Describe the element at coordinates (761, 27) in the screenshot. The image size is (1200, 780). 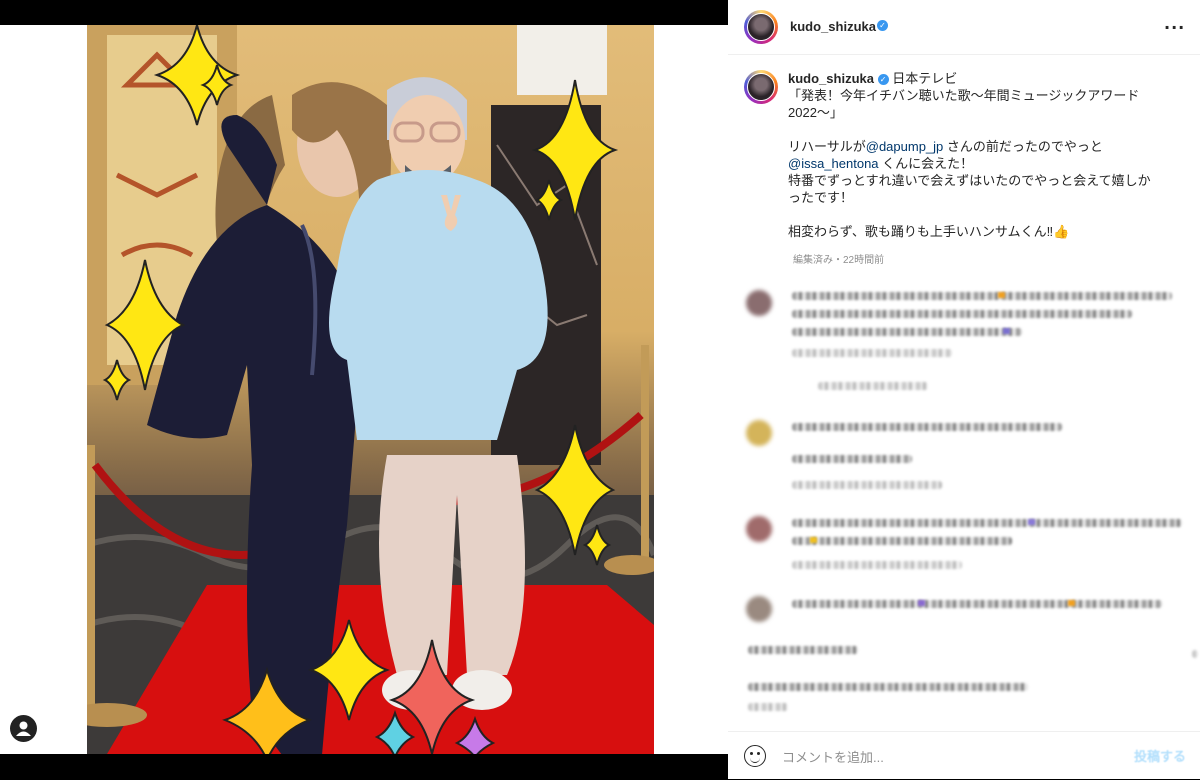
I see `author-avatar` at that location.